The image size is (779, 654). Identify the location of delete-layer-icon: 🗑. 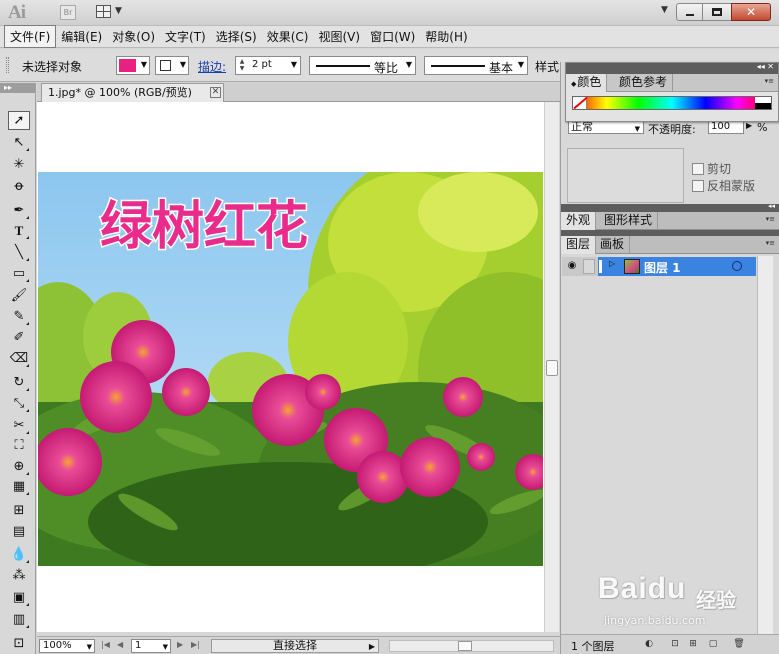
(739, 644).